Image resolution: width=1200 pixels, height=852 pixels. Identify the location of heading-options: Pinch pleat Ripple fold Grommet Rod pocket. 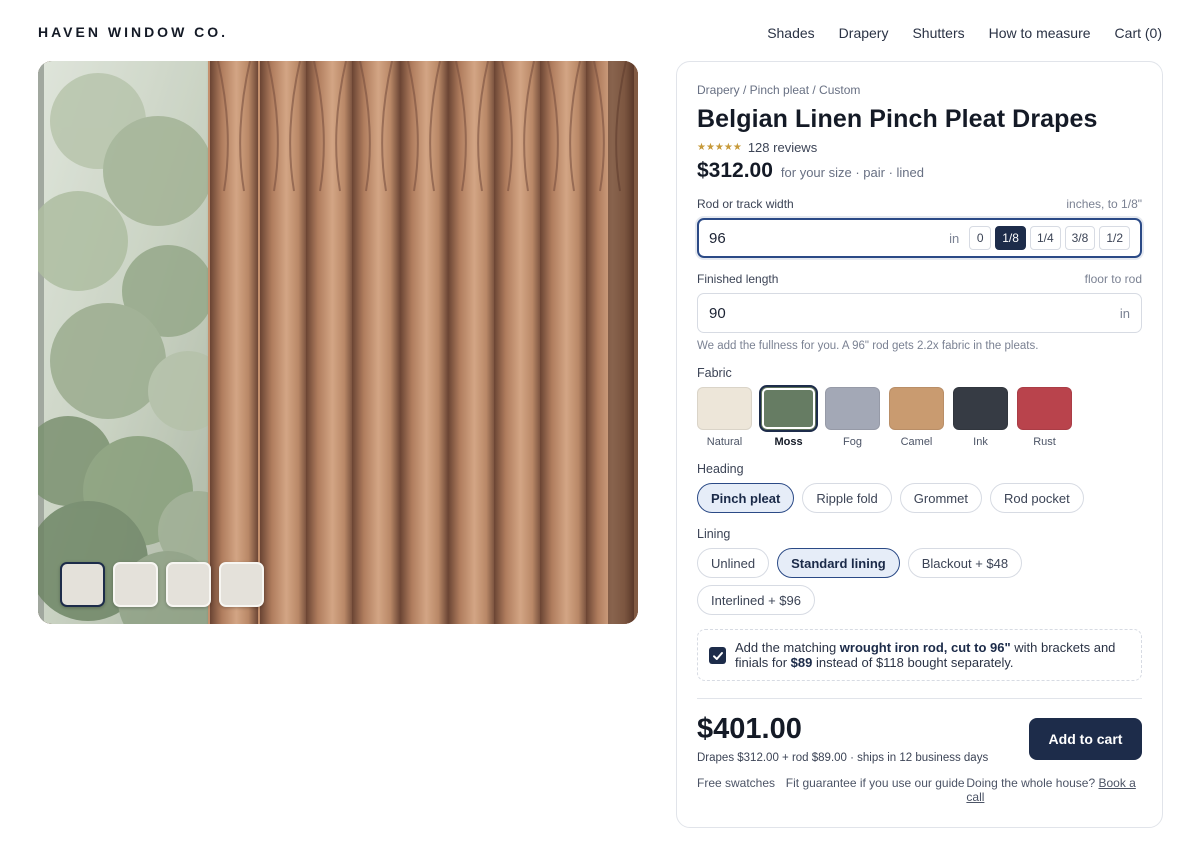
(919, 498).